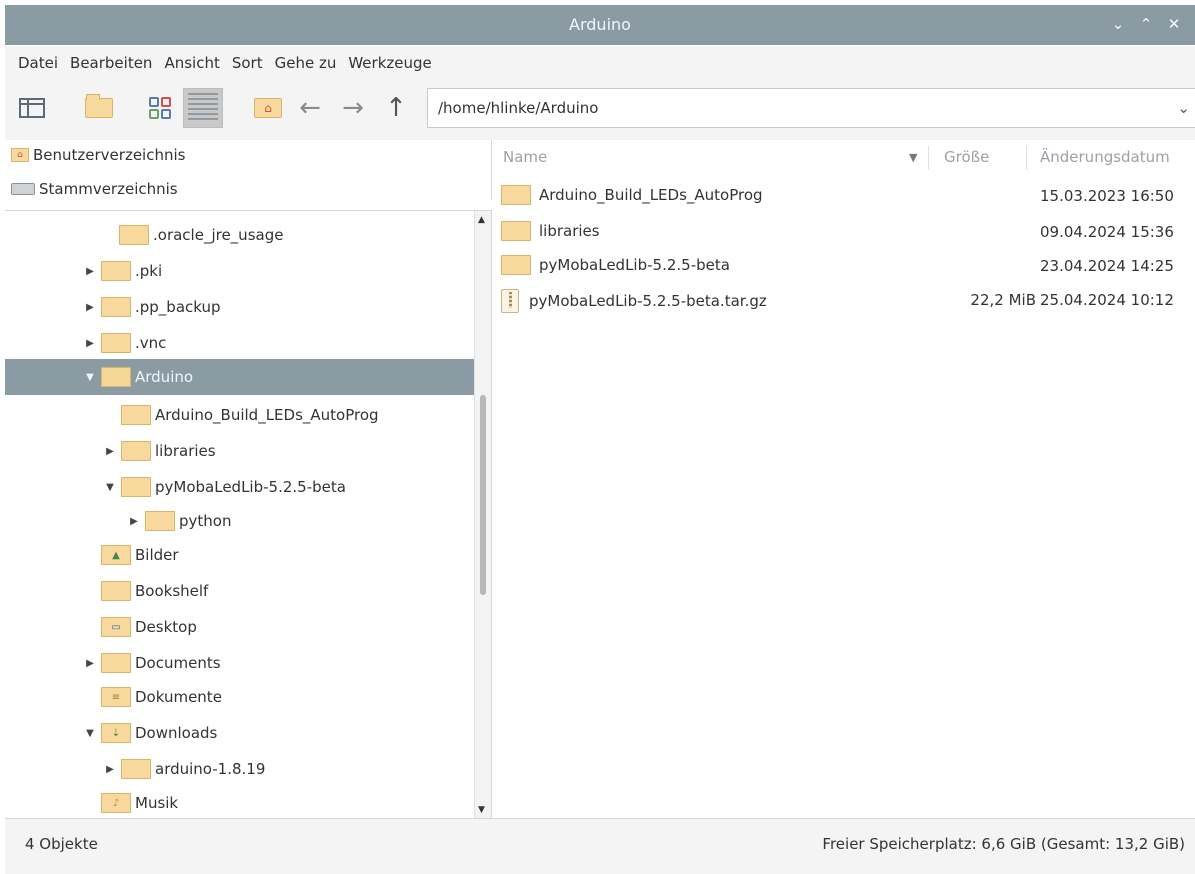 This screenshot has width=1195, height=874. What do you see at coordinates (1107, 266) in the screenshot?
I see `file-date: 23.04.2024 14:25` at bounding box center [1107, 266].